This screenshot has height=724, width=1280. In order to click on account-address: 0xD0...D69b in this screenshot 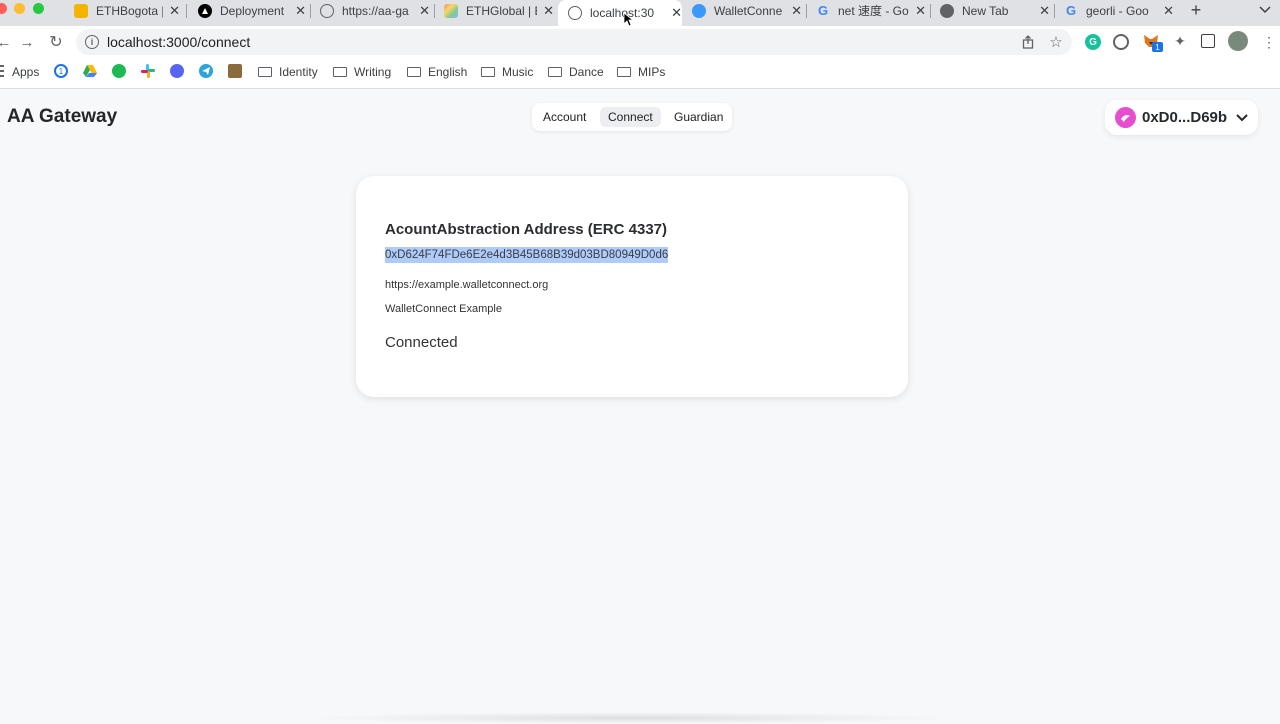, I will do `click(1185, 117)`.